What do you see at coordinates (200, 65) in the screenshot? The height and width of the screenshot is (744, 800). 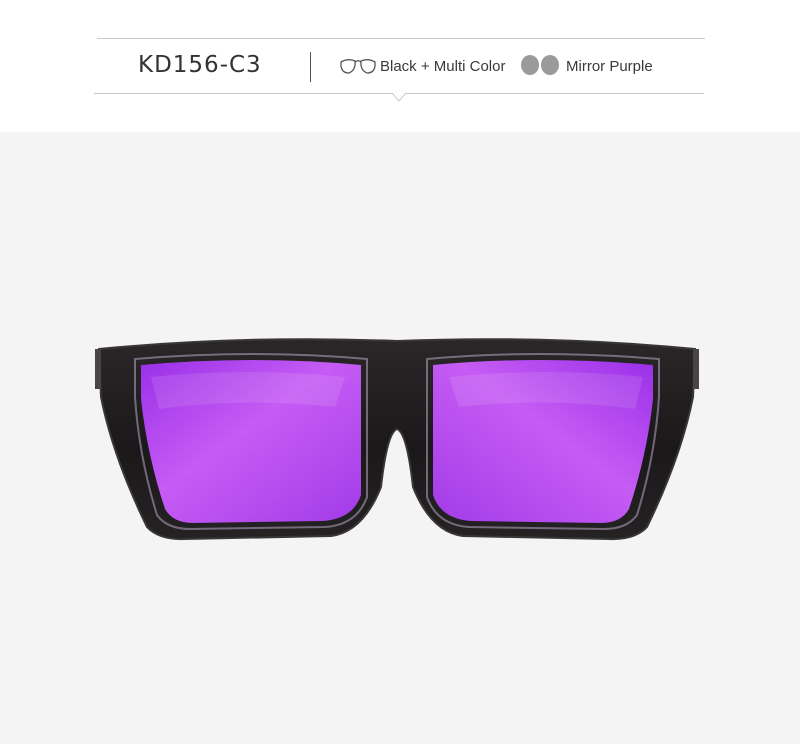 I see `model-code: KD156-C3` at bounding box center [200, 65].